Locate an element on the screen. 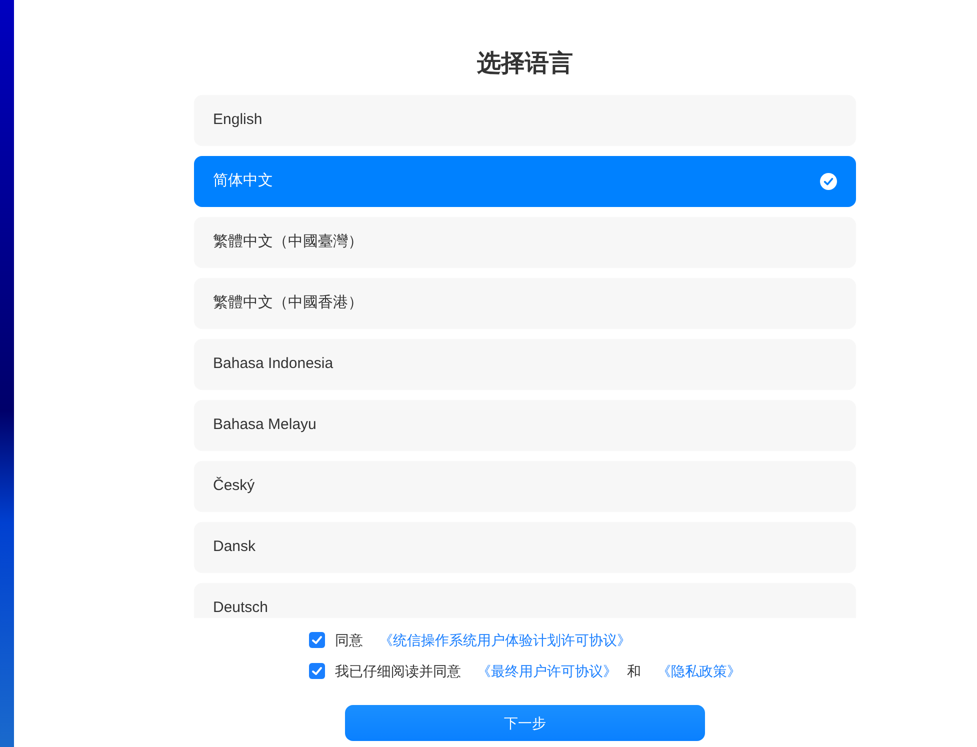 The height and width of the screenshot is (747, 977). agreement-link: 《统信操作系统用户体验计划许可协议》 is located at coordinates (505, 640).